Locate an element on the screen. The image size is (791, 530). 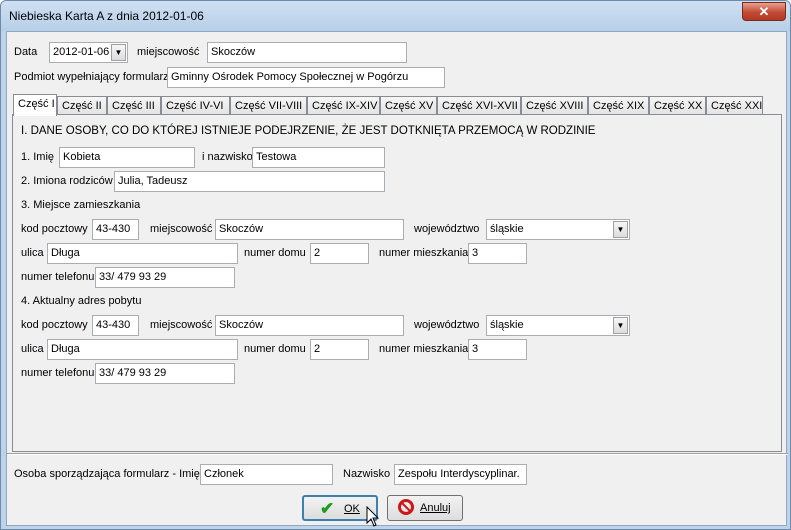
residence-flat-label: numer mieszkania is located at coordinates (424, 253).